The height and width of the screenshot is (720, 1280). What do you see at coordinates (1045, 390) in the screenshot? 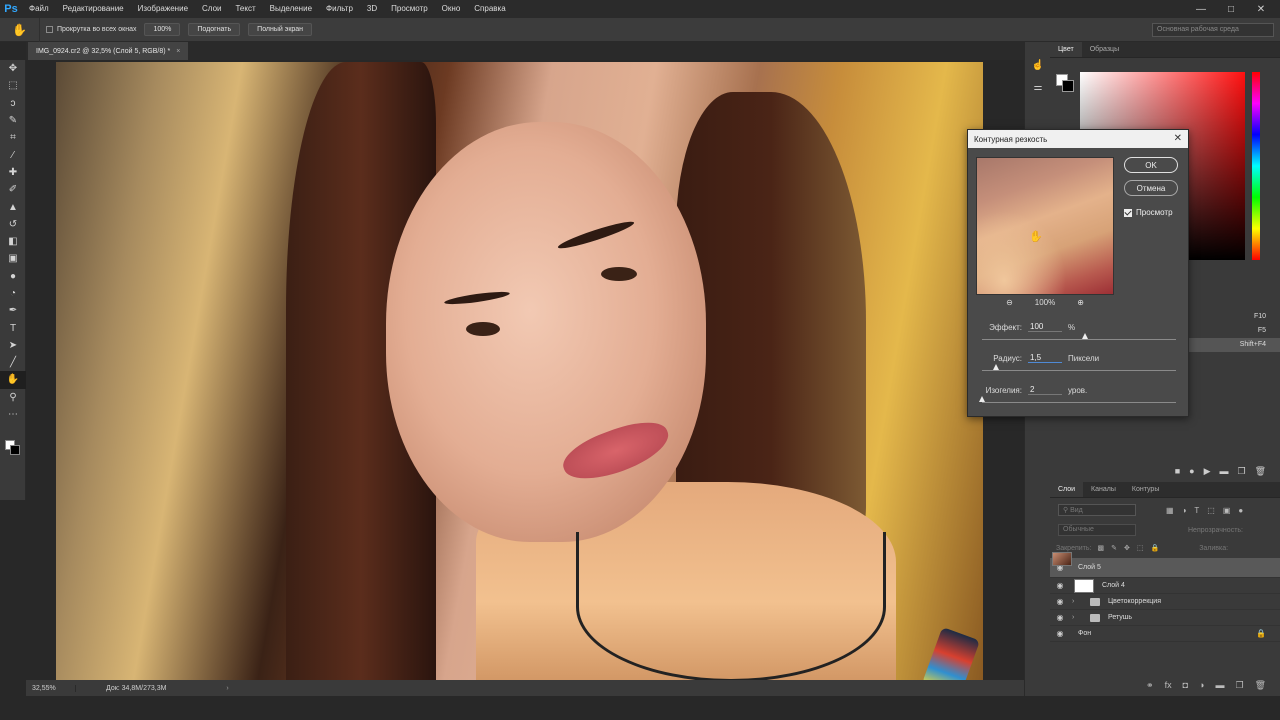
I see `threshold-input: 2` at bounding box center [1045, 390].